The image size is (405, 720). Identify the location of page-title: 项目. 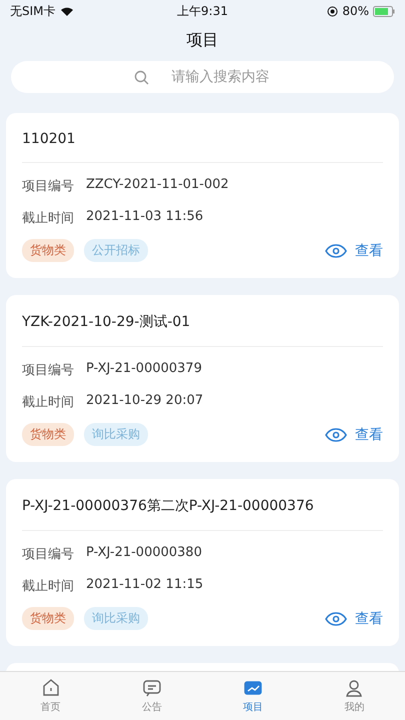
(203, 40).